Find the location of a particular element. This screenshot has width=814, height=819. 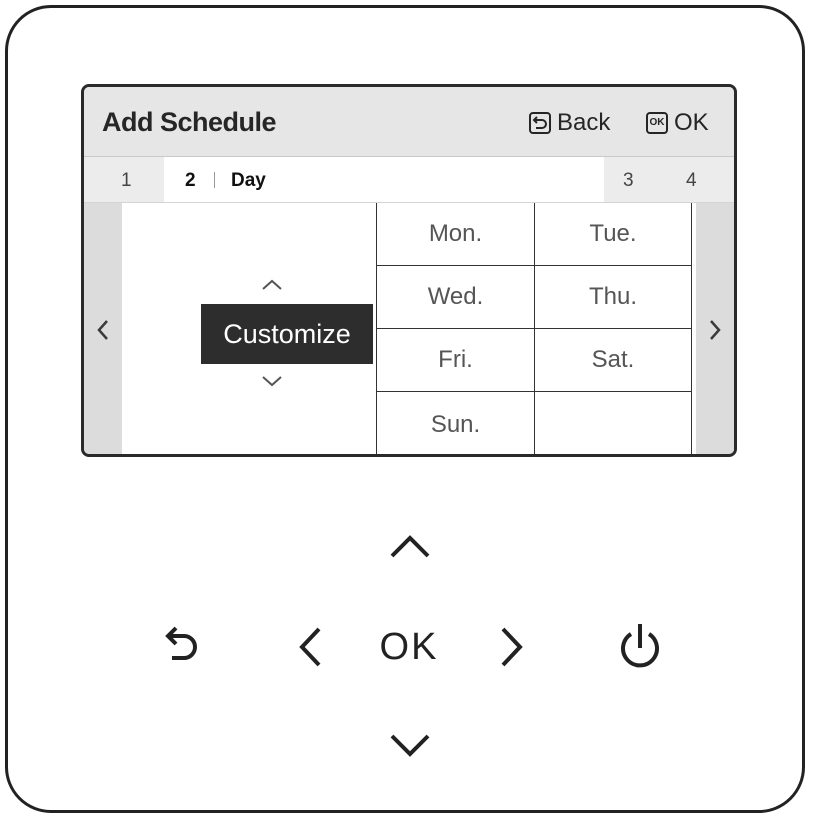

screen-header: Add Schedule Back OK OK is located at coordinates (409, 122).